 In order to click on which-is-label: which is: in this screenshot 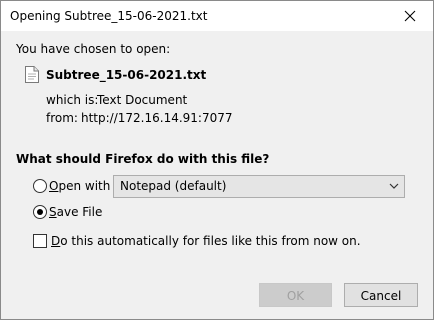, I will do `click(72, 100)`.